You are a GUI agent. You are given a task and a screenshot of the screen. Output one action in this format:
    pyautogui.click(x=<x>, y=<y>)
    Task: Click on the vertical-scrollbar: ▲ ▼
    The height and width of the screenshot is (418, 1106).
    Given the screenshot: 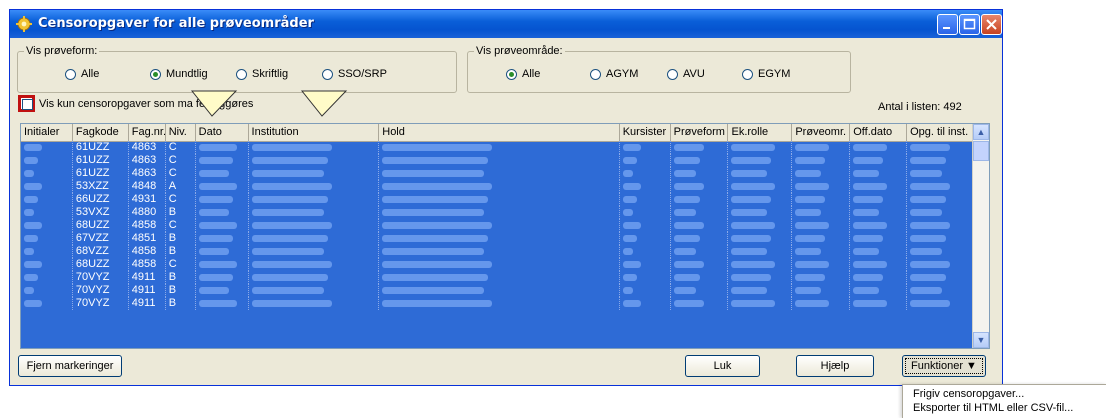 What is the action you would take?
    pyautogui.click(x=980, y=236)
    